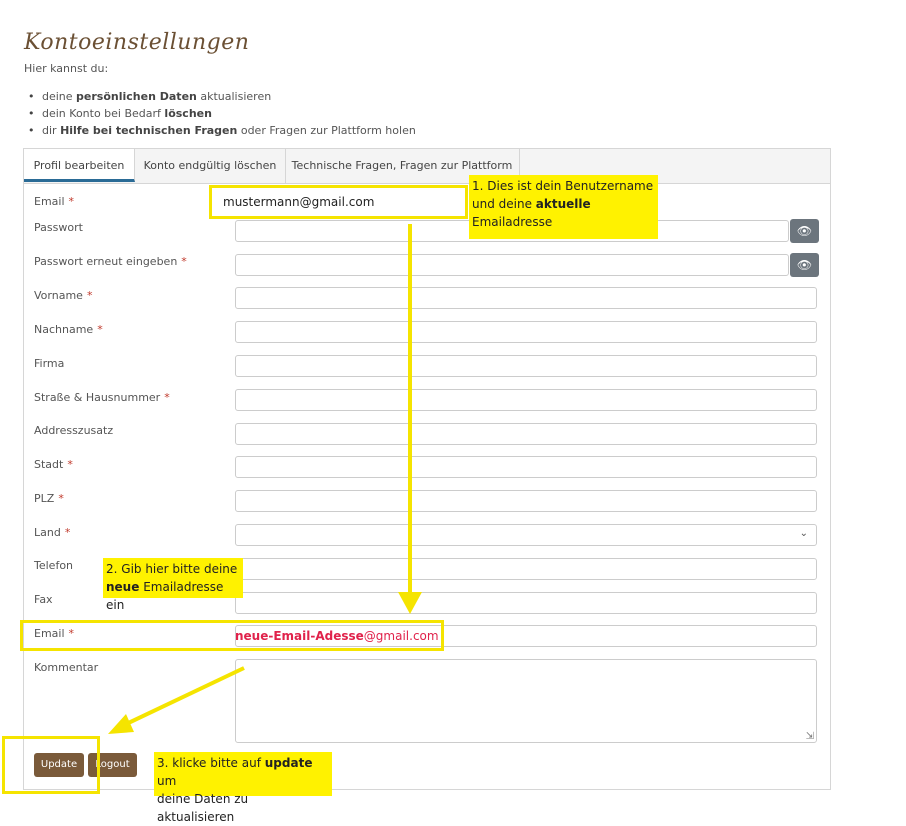  I want to click on arrow-down-head, so click(410, 603).